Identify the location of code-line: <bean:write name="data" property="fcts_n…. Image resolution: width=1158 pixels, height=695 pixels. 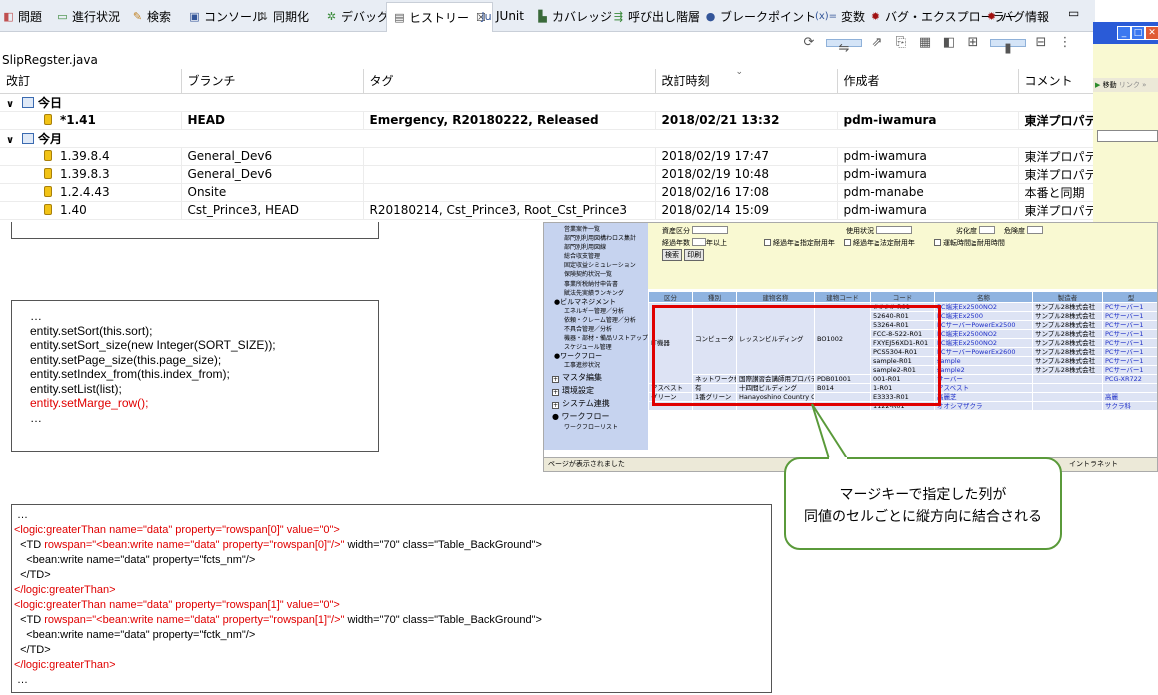
(392, 560).